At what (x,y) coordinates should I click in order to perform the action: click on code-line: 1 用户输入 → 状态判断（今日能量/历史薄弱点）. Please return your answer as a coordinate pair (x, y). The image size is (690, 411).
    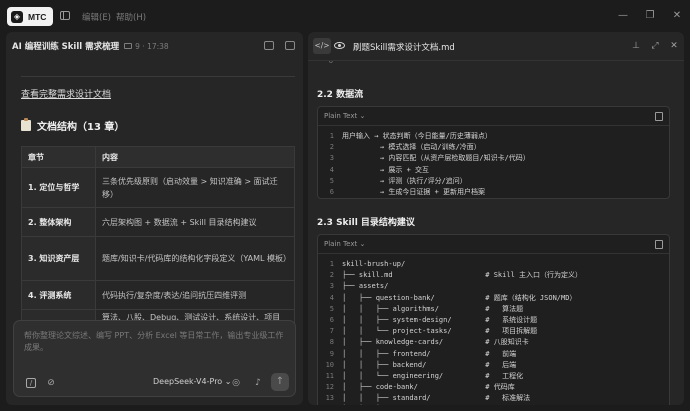
    Looking at the image, I should click on (493, 136).